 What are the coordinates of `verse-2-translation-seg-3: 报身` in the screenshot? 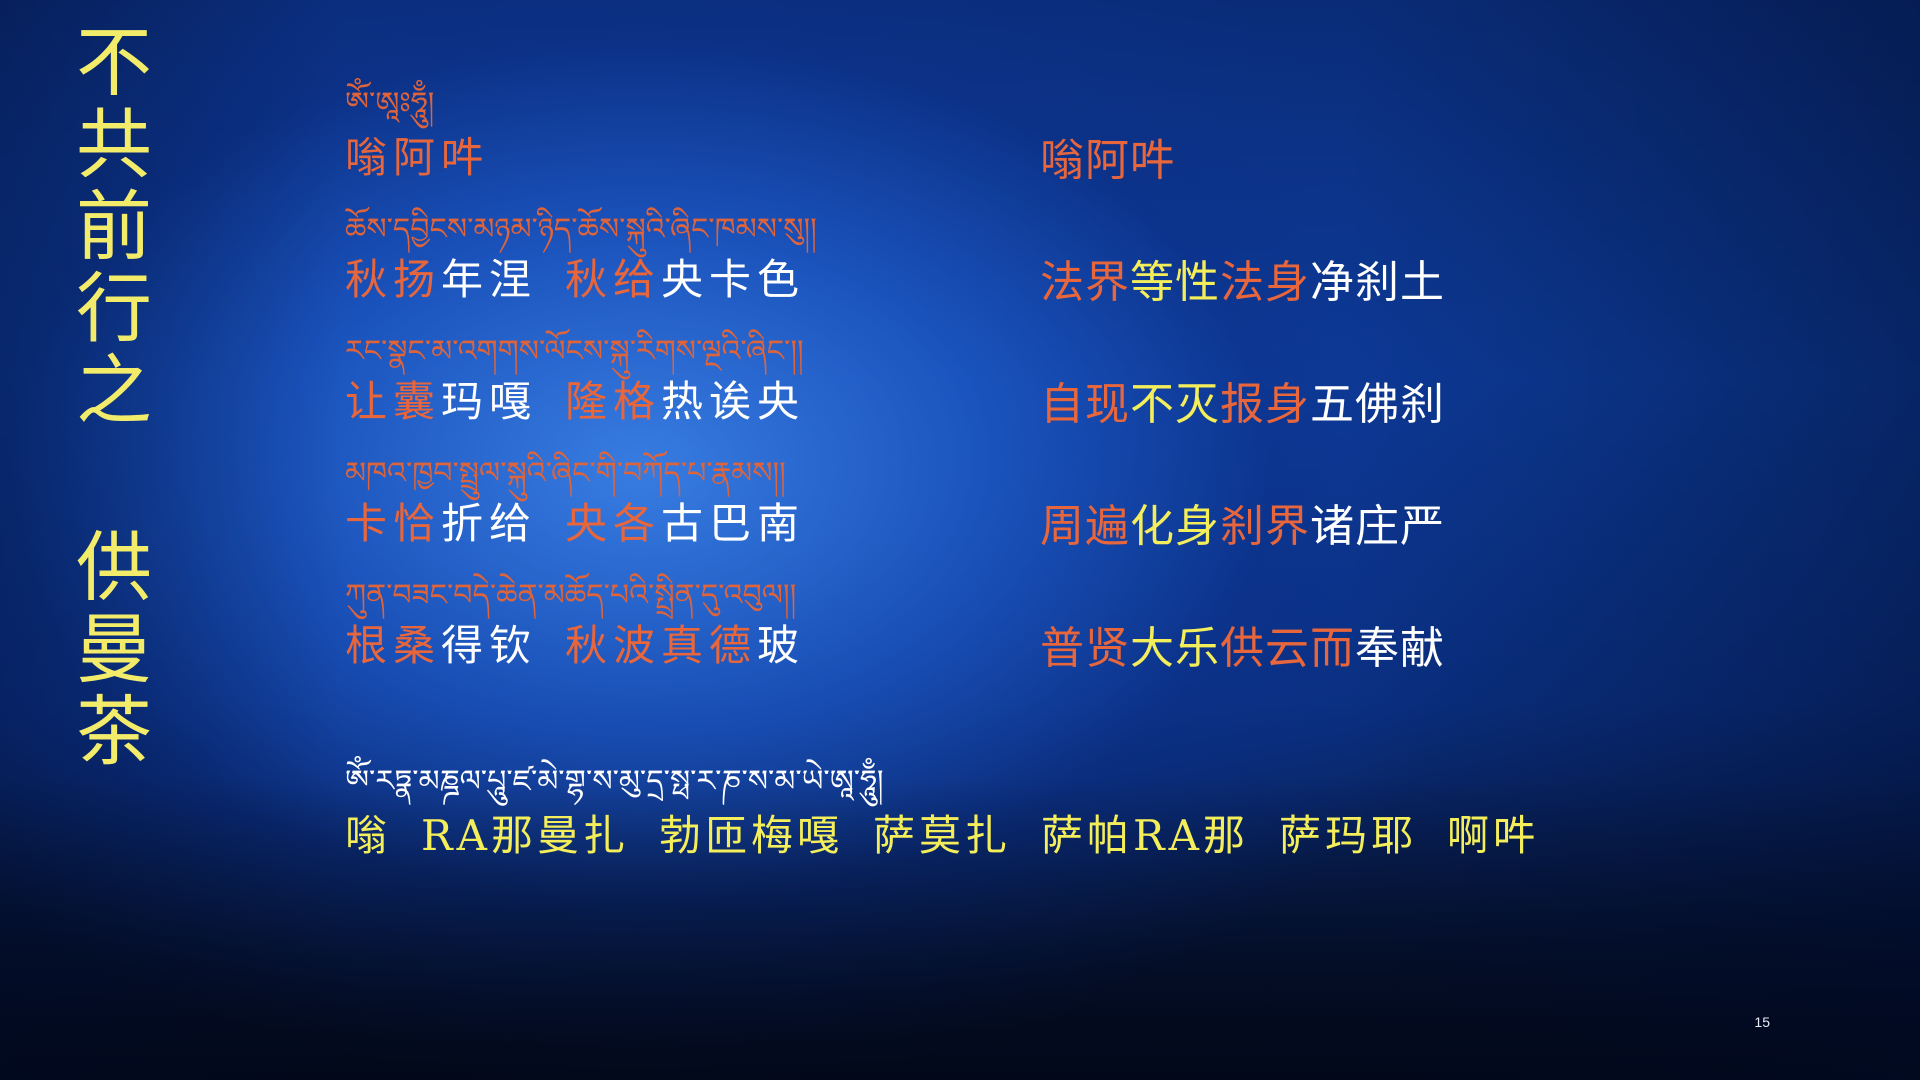 It's located at (1265, 404).